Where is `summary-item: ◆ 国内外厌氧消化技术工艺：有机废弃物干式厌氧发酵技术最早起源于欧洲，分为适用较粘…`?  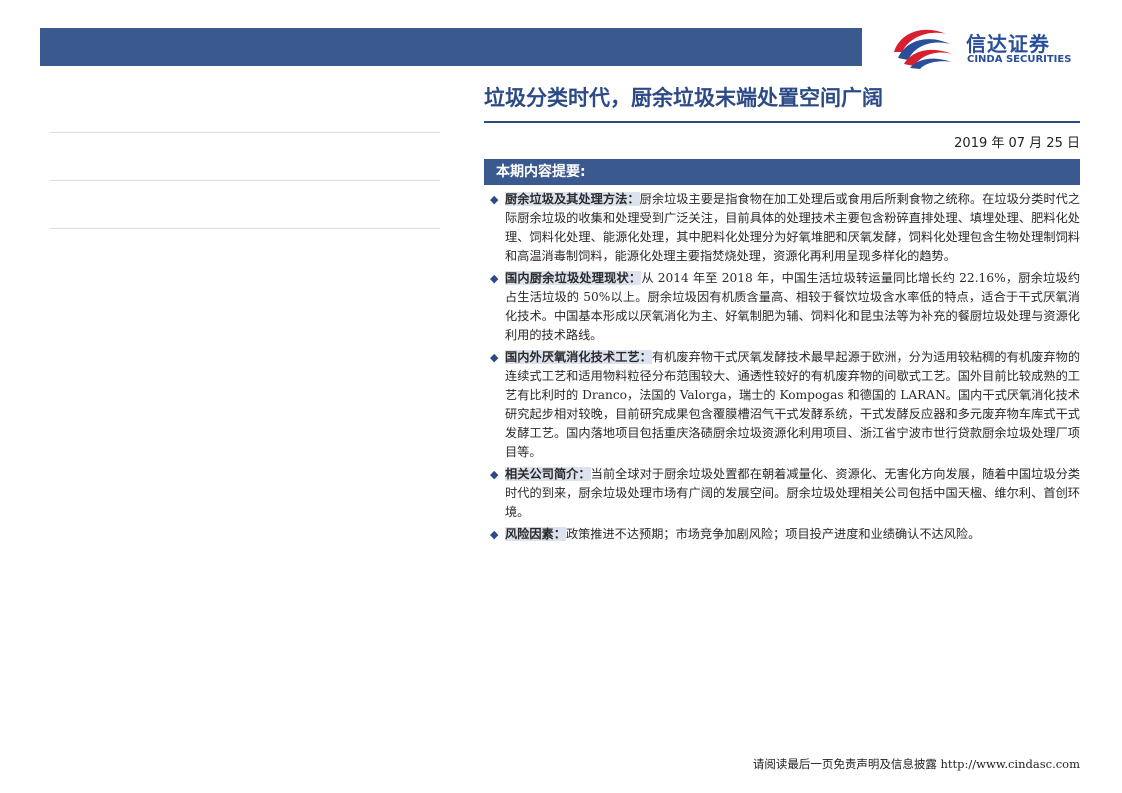 summary-item: ◆ 国内外厌氧消化技术工艺：有机废弃物干式厌氧发酵技术最早起源于欧洲，分为适用较粘… is located at coordinates (785, 405).